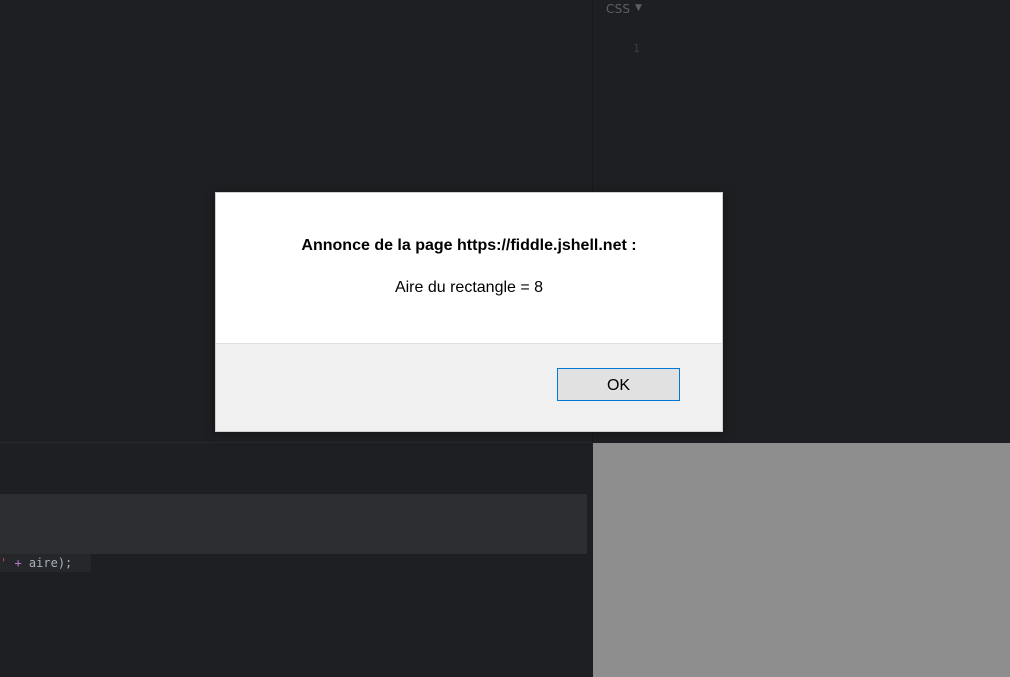 Image resolution: width=1010 pixels, height=677 pixels. Describe the element at coordinates (469, 387) in the screenshot. I see `alert-dialog-footer: OK` at that location.